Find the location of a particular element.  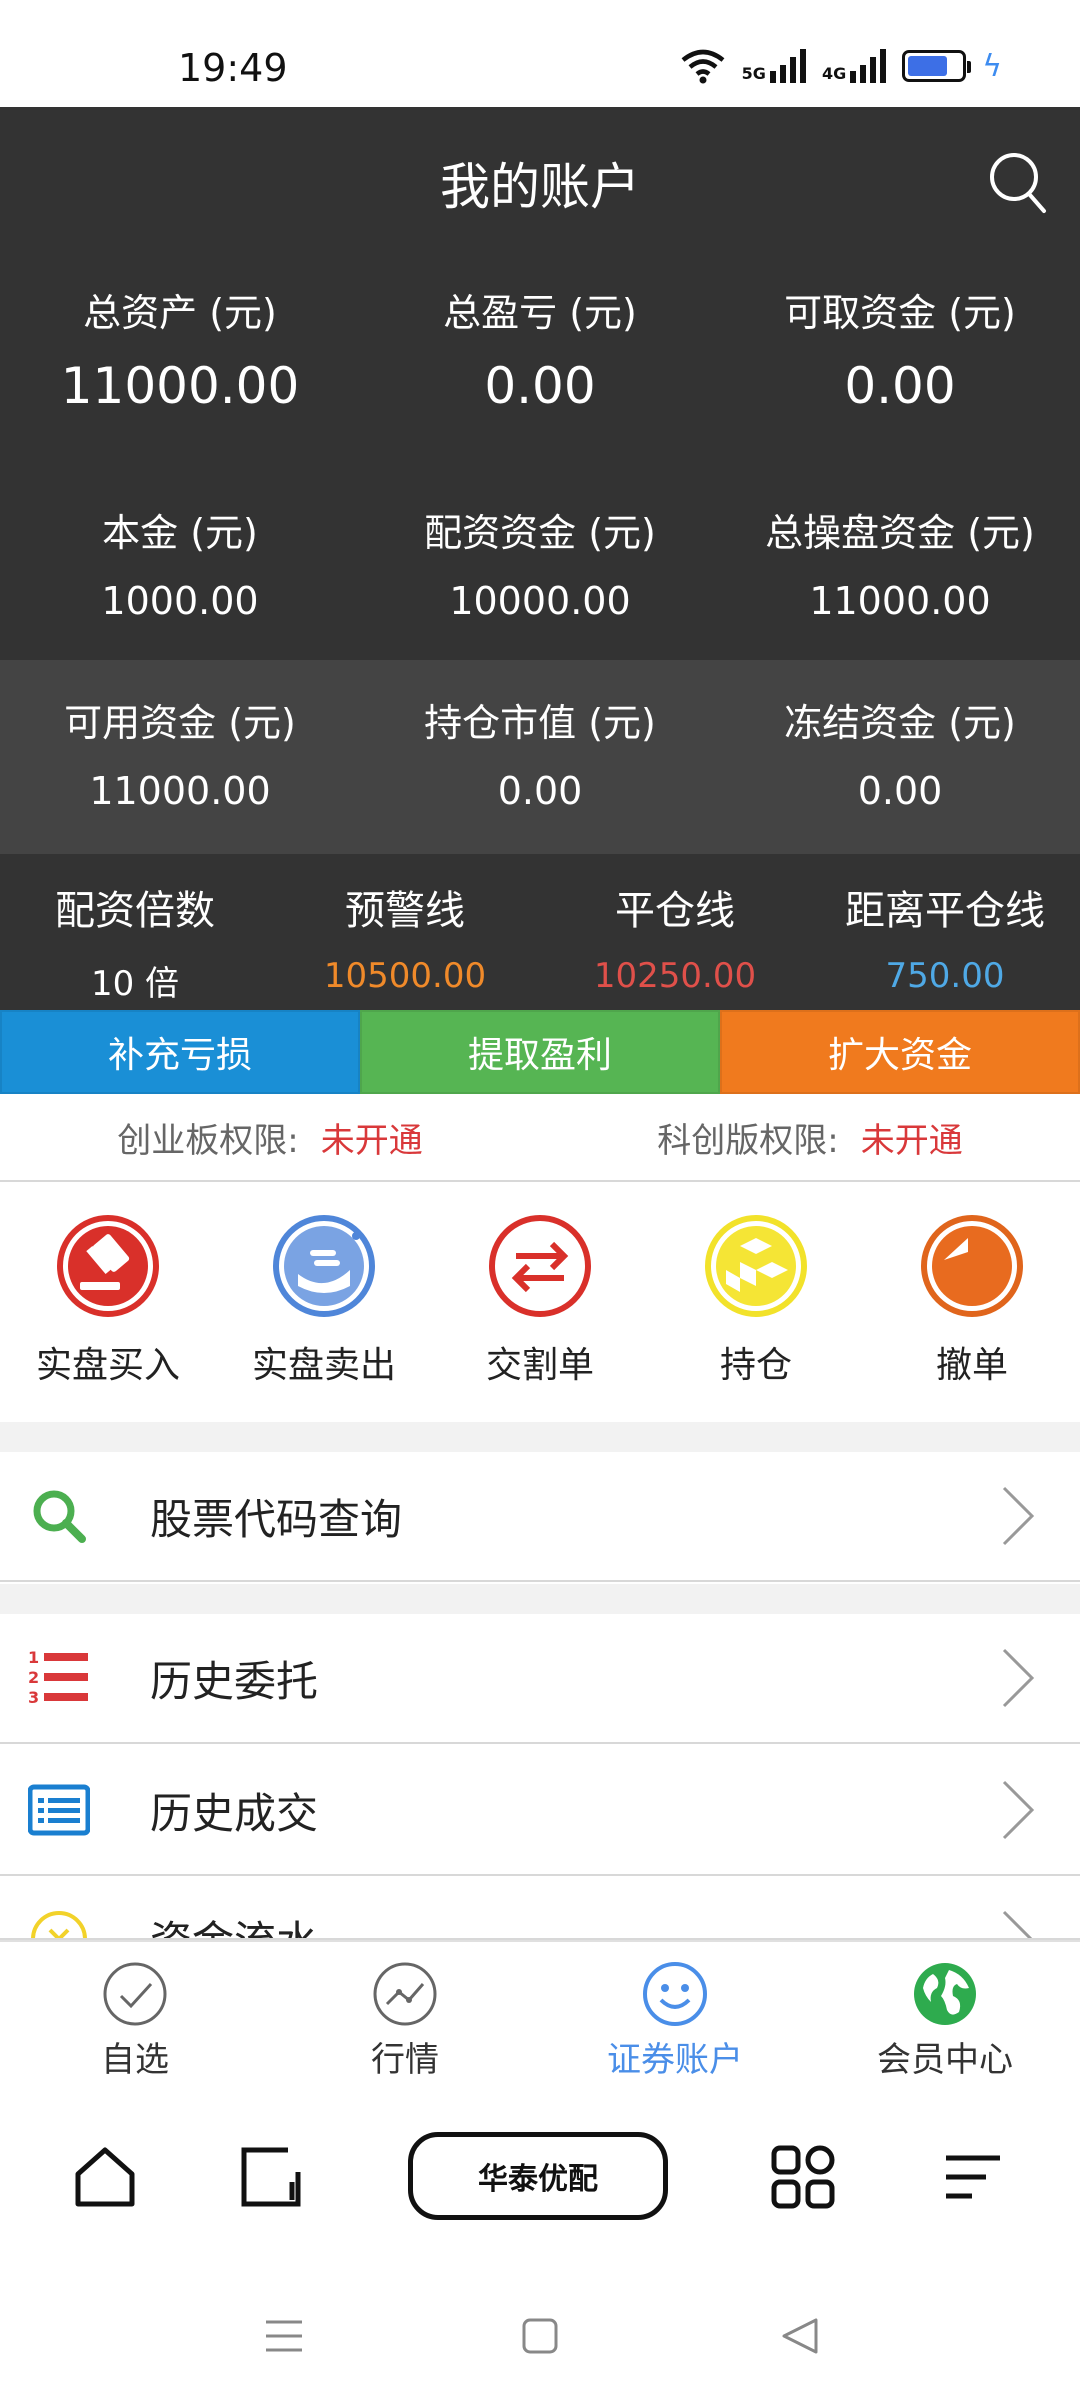

tab-securities-account: 证券账户 is located at coordinates (675, 2012).